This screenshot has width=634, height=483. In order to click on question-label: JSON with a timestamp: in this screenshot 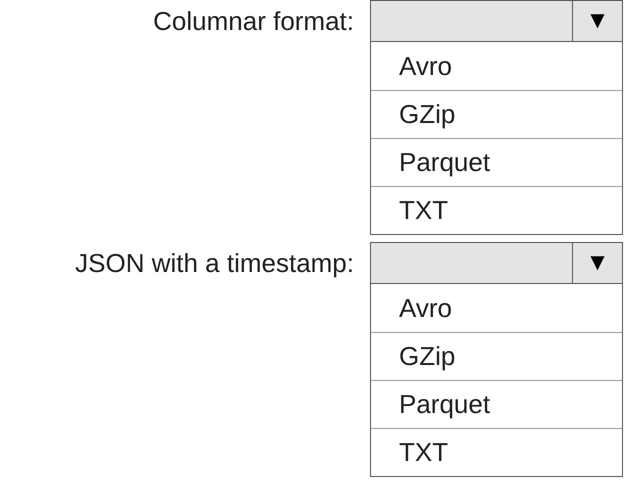, I will do `click(214, 263)`.